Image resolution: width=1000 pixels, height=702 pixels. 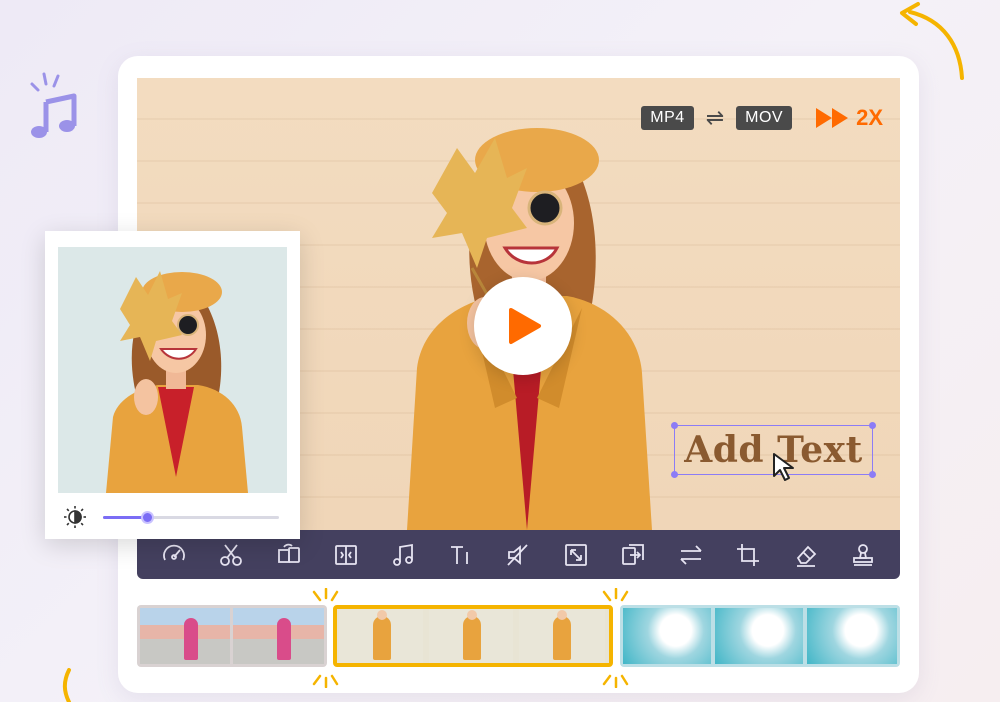 I want to click on play-icon, so click(x=525, y=326).